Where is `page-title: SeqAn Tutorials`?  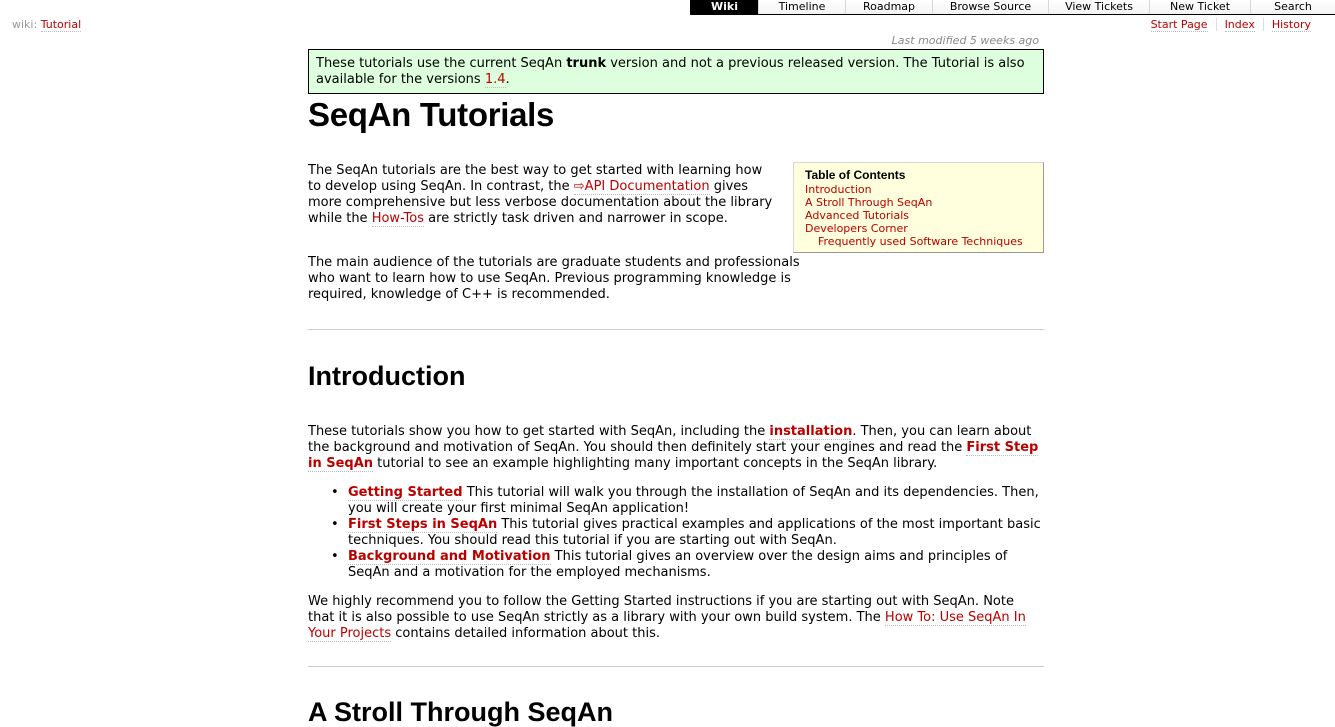
page-title: SeqAn Tutorials is located at coordinates (431, 114).